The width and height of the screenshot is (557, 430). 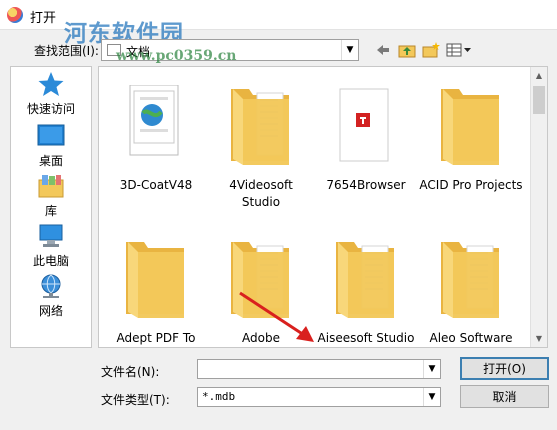 I want to click on sidebar-item-label: 快速访问, so click(x=50, y=109).